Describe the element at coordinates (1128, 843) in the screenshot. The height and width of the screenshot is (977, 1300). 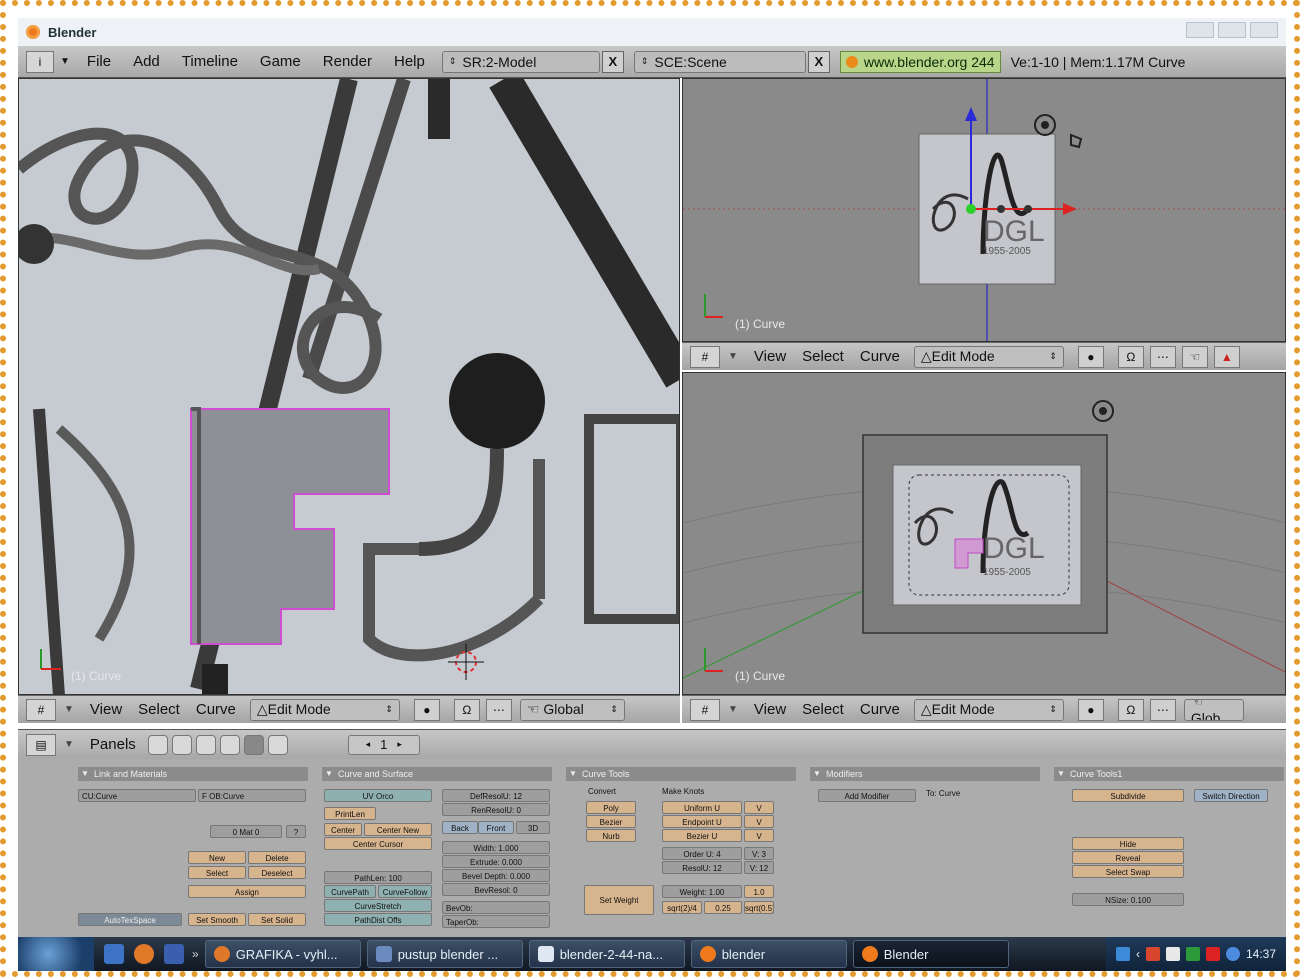
I see `hide-button: Hide` at that location.